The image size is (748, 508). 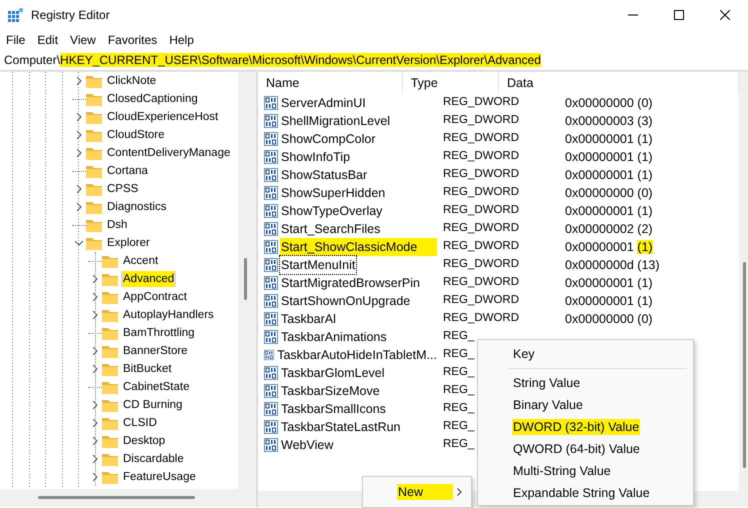 What do you see at coordinates (159, 477) in the screenshot?
I see `tree-item: FeatureUsage` at bounding box center [159, 477].